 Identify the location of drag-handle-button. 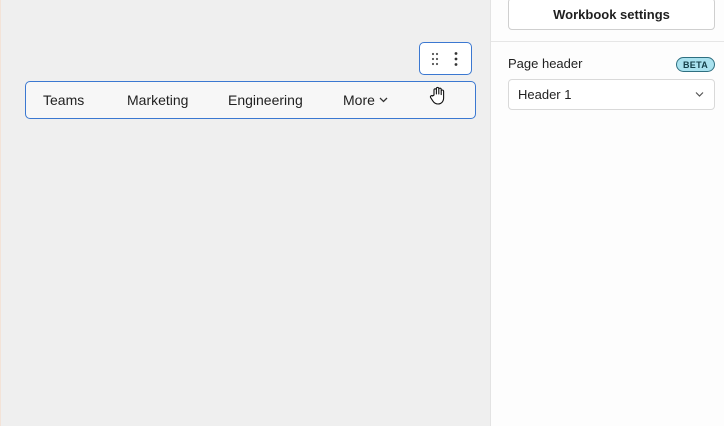
(435, 59).